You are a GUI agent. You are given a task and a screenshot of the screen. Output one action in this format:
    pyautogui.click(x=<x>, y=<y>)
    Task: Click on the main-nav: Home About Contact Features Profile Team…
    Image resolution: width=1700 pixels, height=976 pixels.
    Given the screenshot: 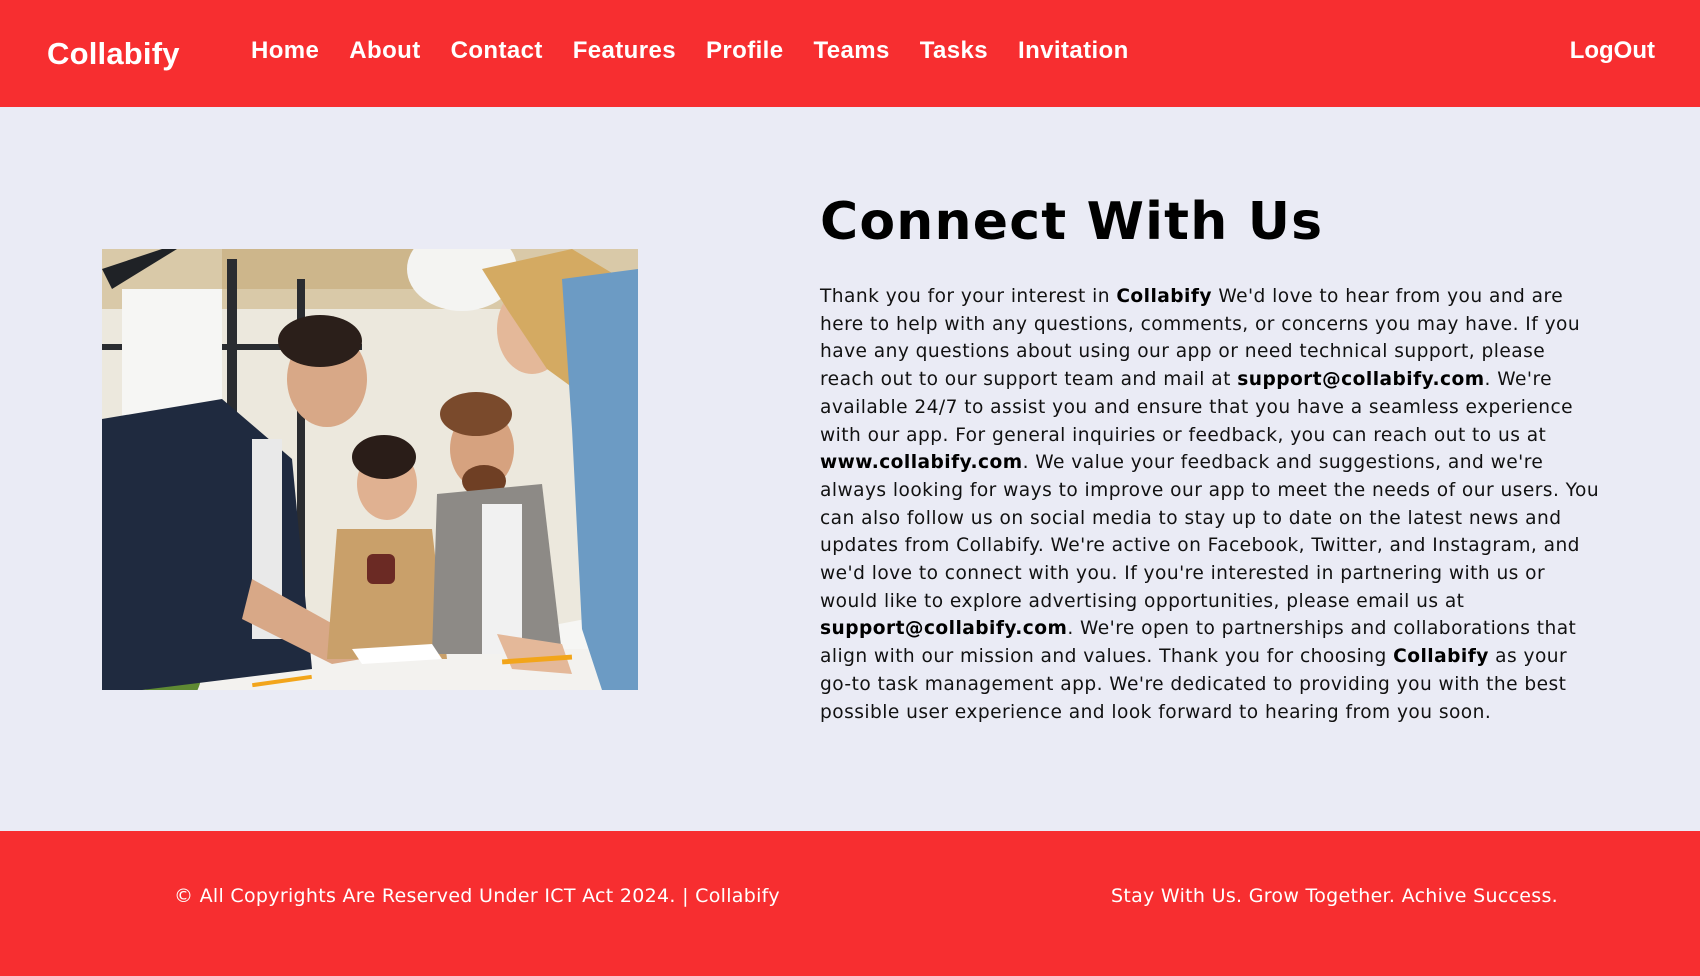 What is the action you would take?
    pyautogui.click(x=690, y=51)
    